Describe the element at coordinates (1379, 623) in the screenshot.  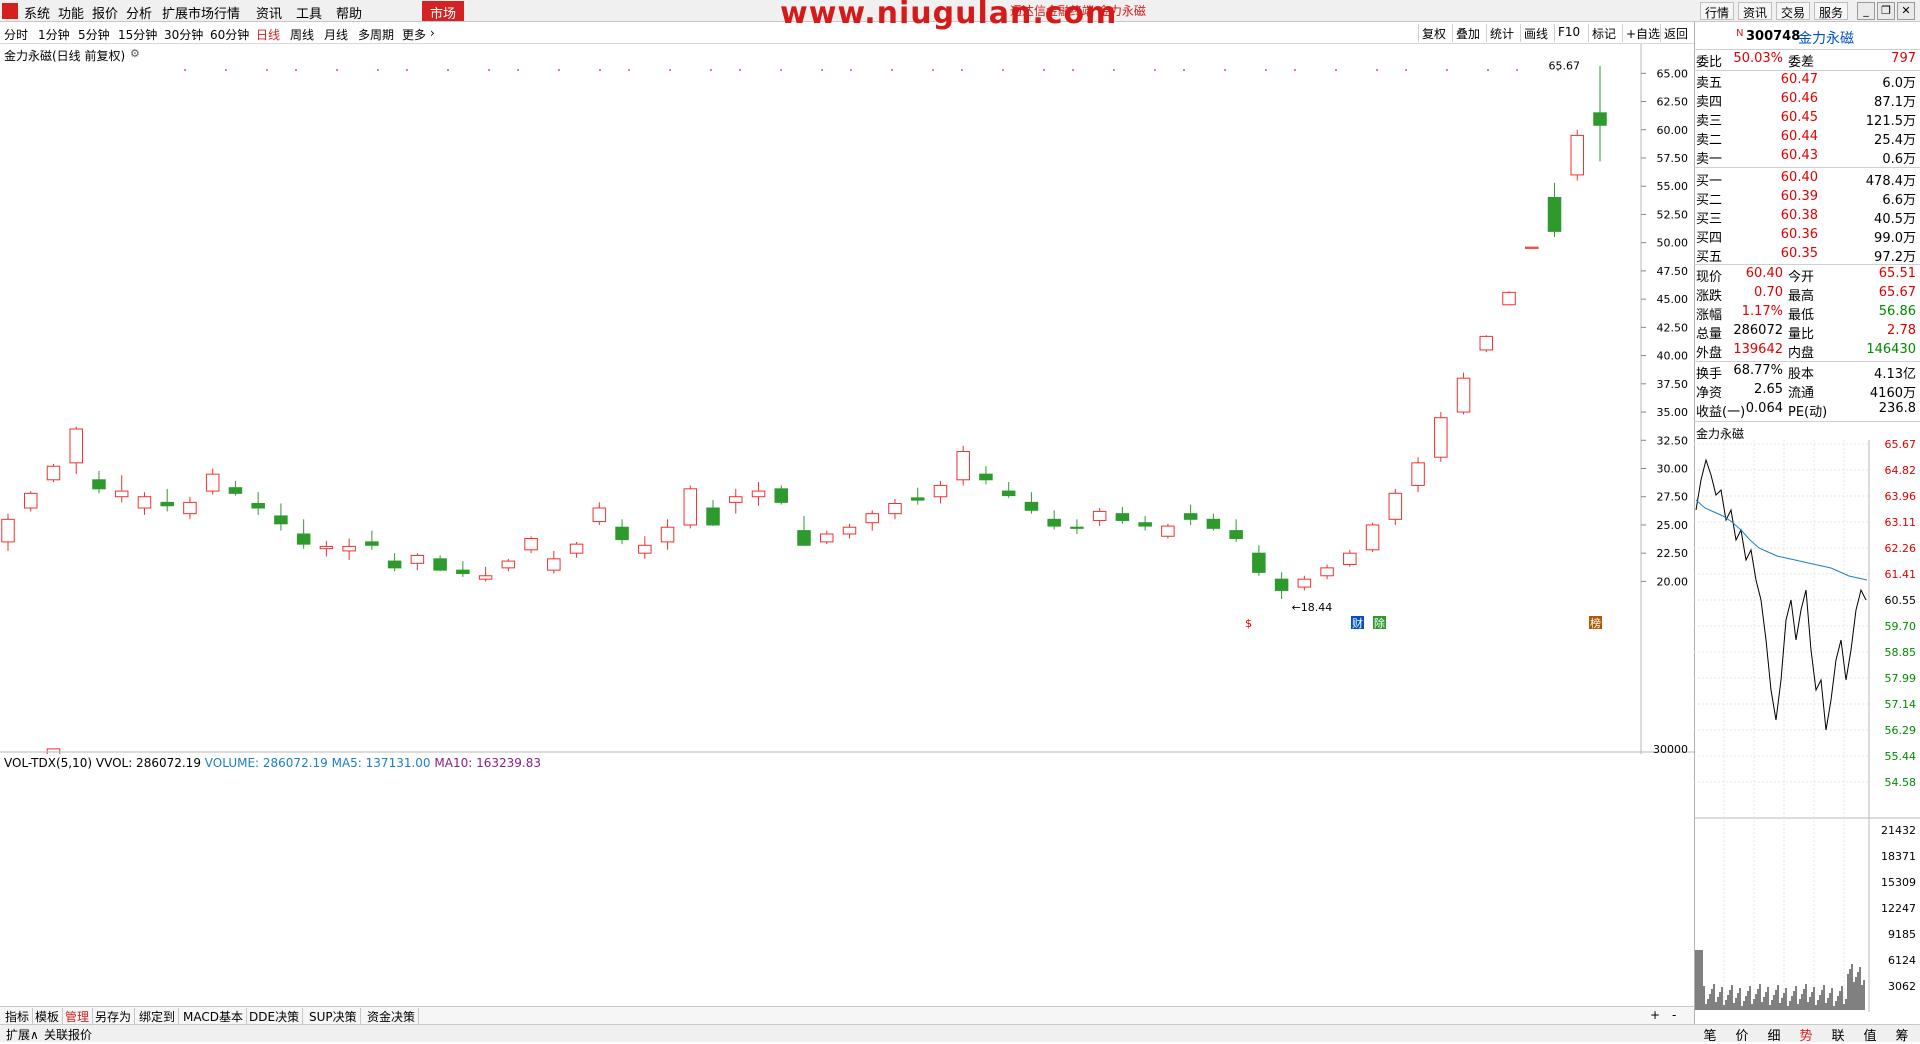
I see `event-marker: 除` at that location.